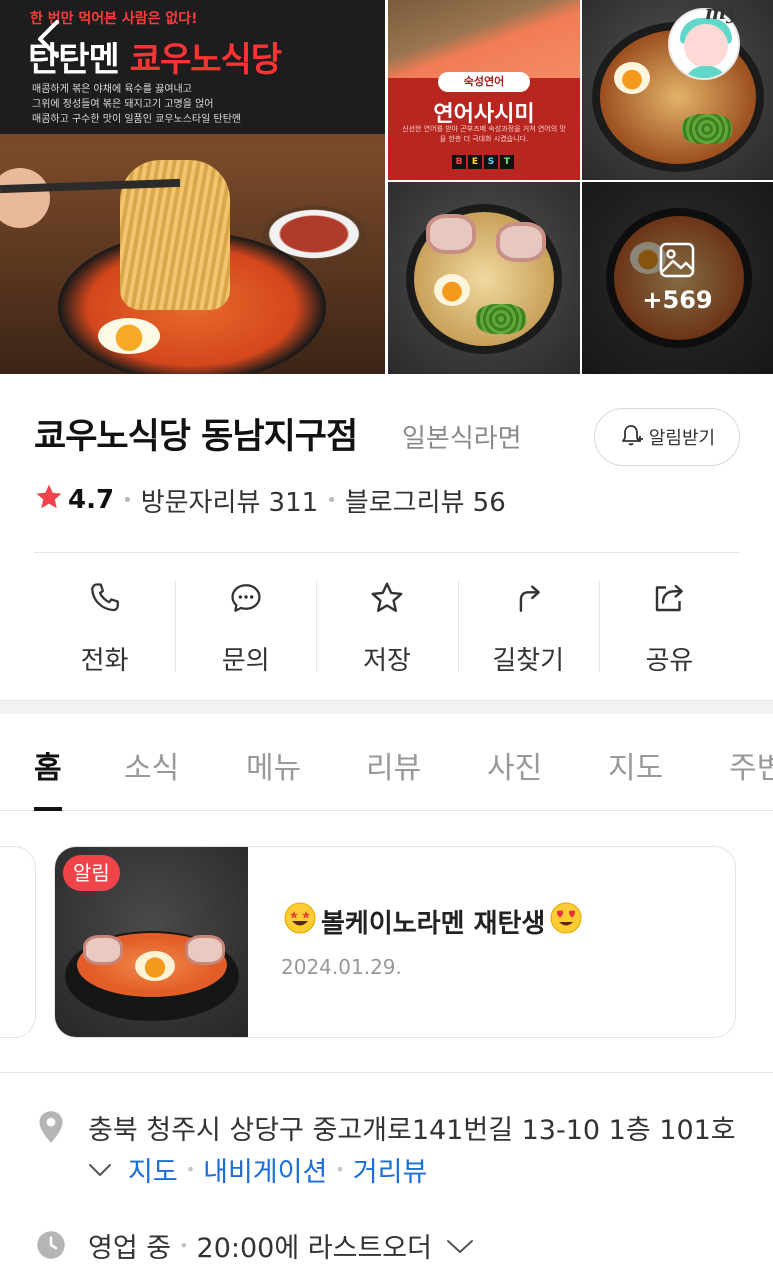  I want to click on business-hours: 영업 중 • 20:00에 라스트오더, so click(281, 1245).